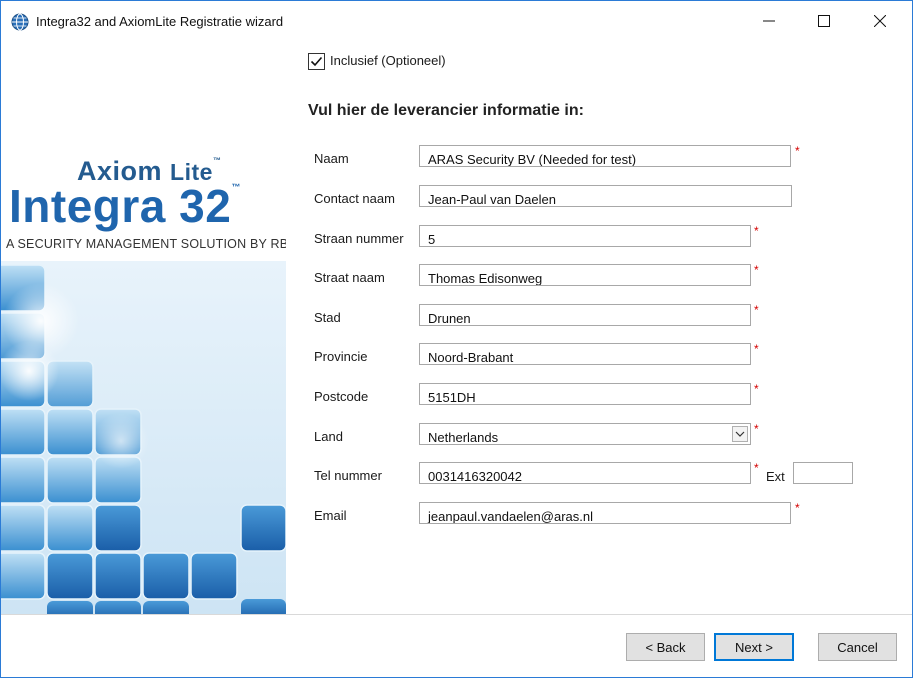 The width and height of the screenshot is (913, 678). Describe the element at coordinates (740, 434) in the screenshot. I see `chevron-down-icon` at that location.